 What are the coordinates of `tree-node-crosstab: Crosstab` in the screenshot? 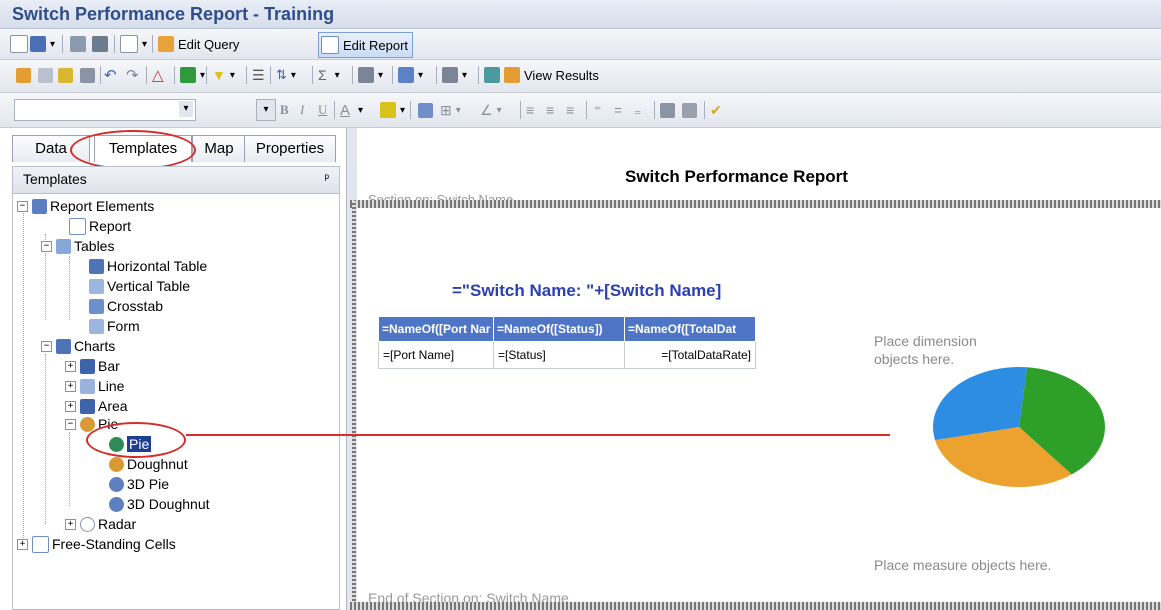 It's located at (126, 306).